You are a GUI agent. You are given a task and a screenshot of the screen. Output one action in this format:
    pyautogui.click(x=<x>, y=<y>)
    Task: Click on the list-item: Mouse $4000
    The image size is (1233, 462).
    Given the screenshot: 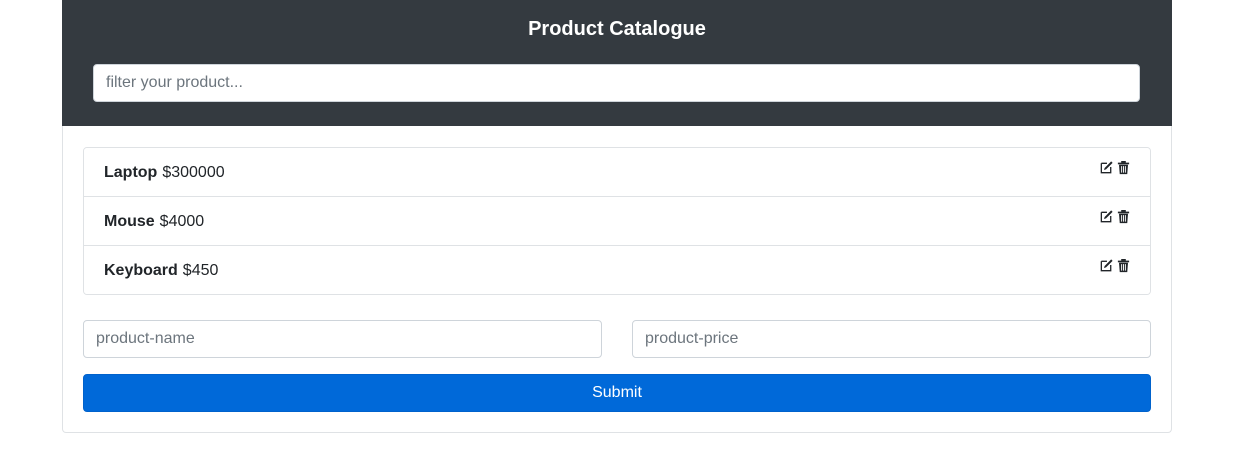 What is the action you would take?
    pyautogui.click(x=617, y=221)
    